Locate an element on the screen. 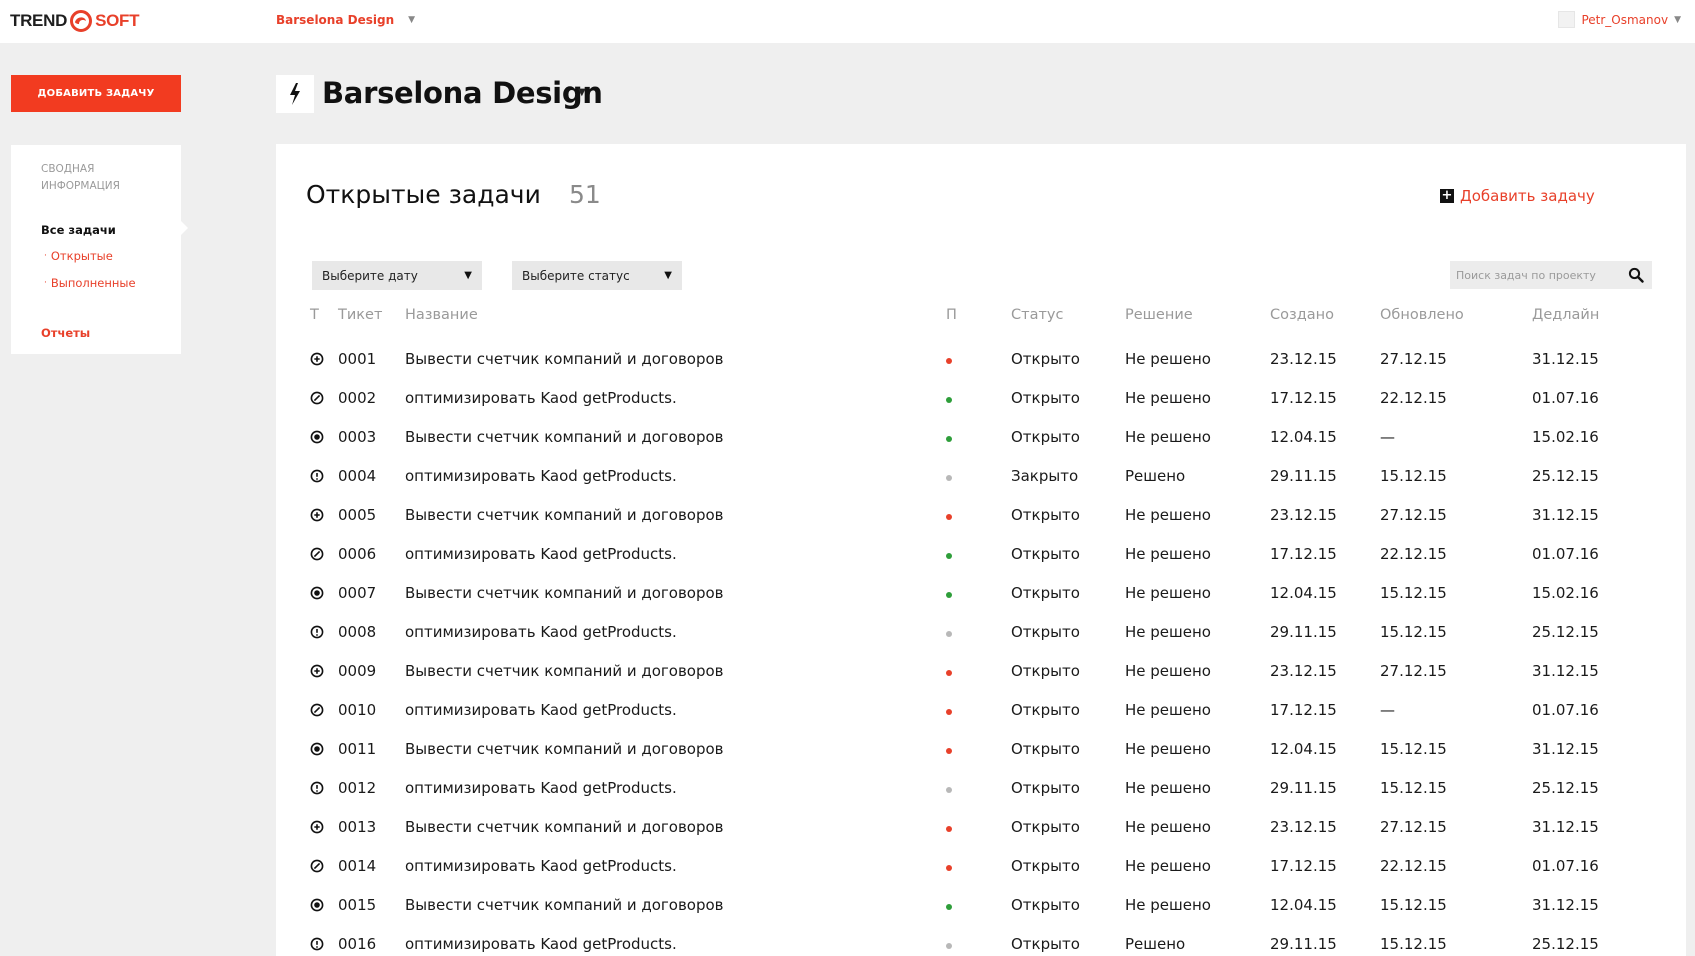 This screenshot has height=956, width=1695. add-task-button: ДОБАВИТЬ ЗАДАЧУ is located at coordinates (96, 93).